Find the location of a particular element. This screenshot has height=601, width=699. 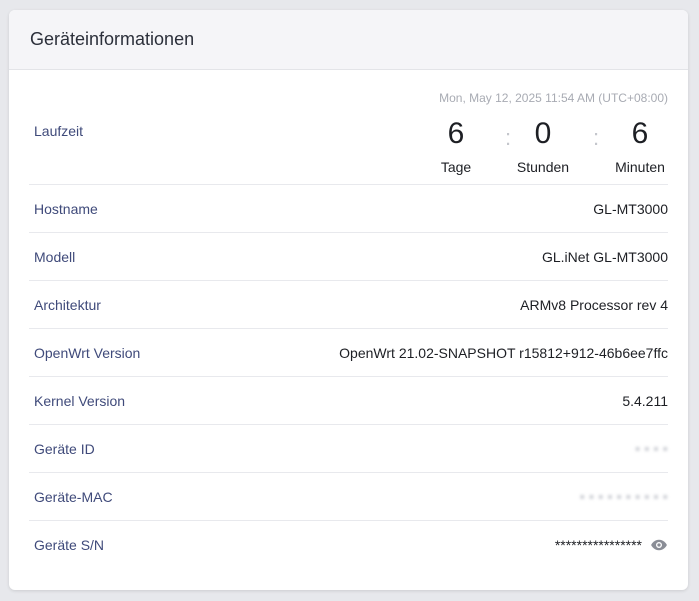

uptime-days: 6 Tage is located at coordinates (456, 146).